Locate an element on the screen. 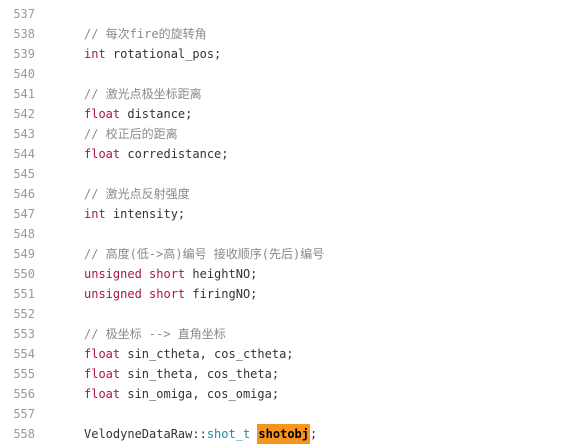 The height and width of the screenshot is (446, 586). code-comment: // 激光点极坐标距离 is located at coordinates (143, 94).